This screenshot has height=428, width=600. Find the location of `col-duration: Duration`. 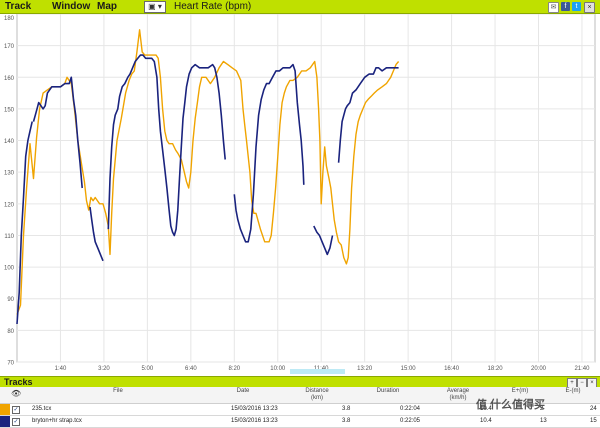

col-duration: Duration is located at coordinates (388, 391).